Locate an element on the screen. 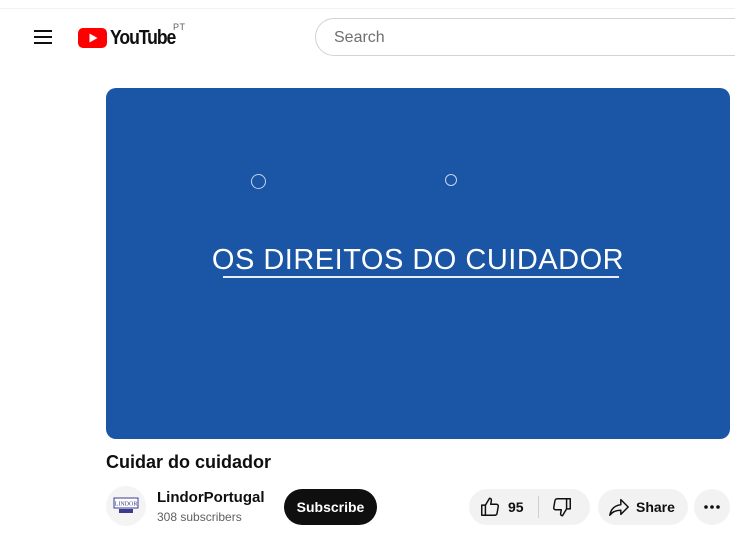  more-horizontal-icon is located at coordinates (712, 507).